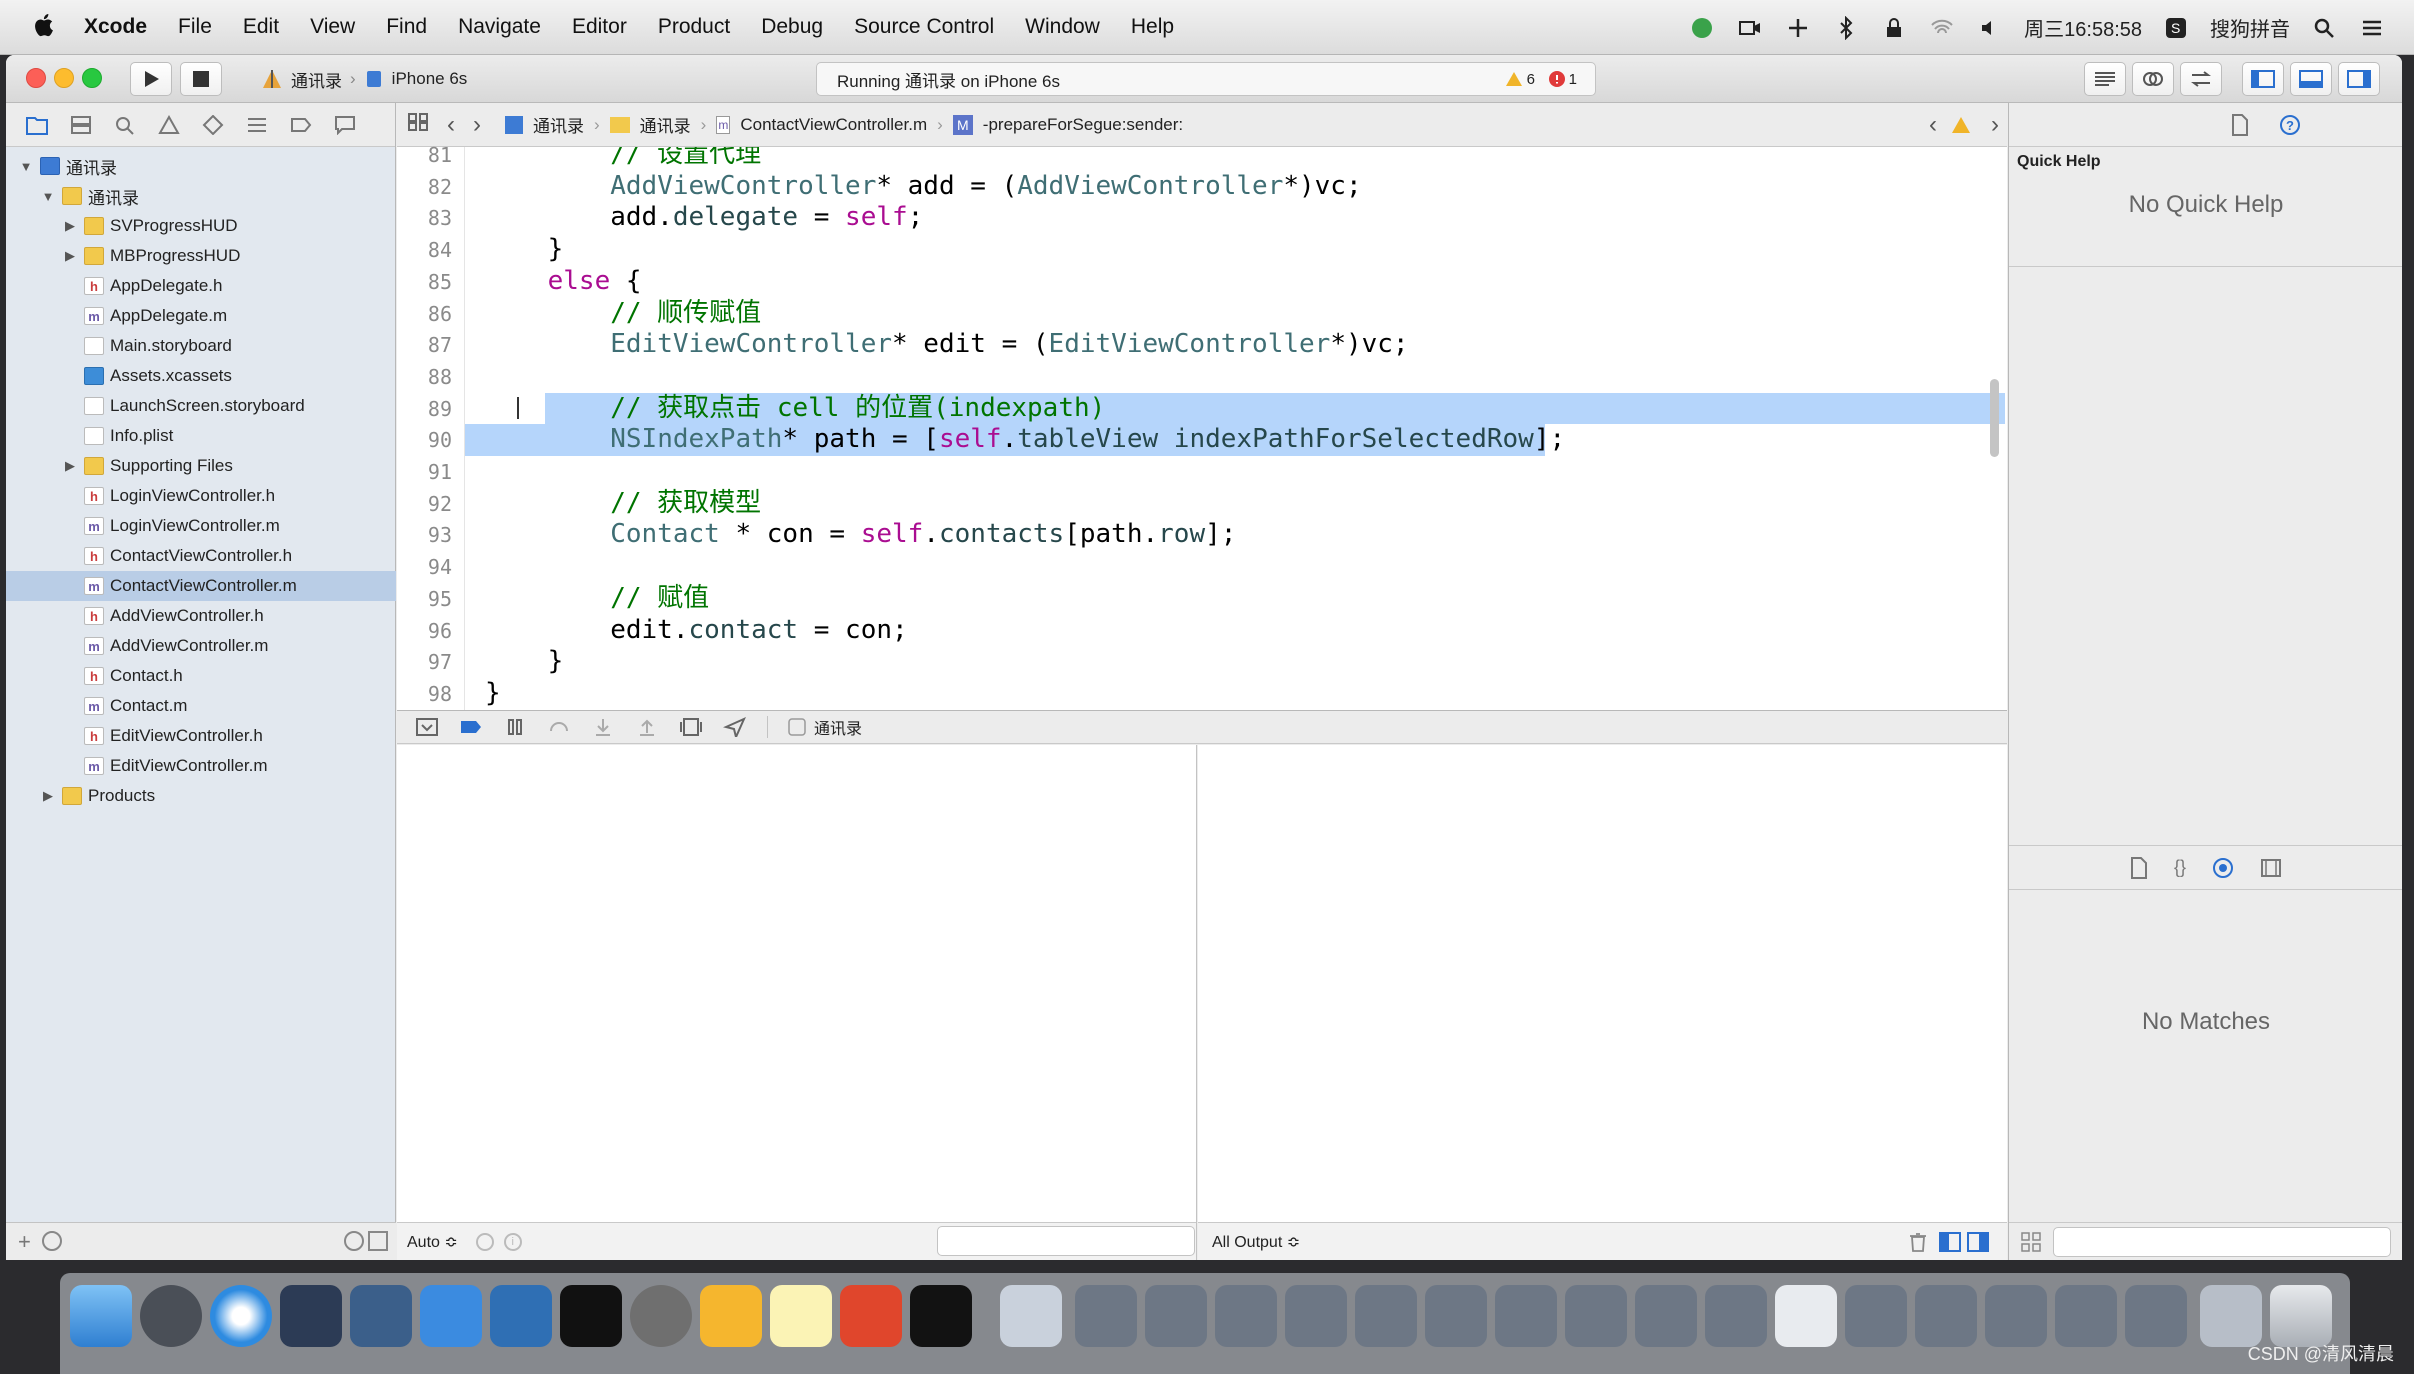 This screenshot has height=1374, width=2414. What do you see at coordinates (2231, 1316) in the screenshot?
I see `downloads-stack-icon` at bounding box center [2231, 1316].